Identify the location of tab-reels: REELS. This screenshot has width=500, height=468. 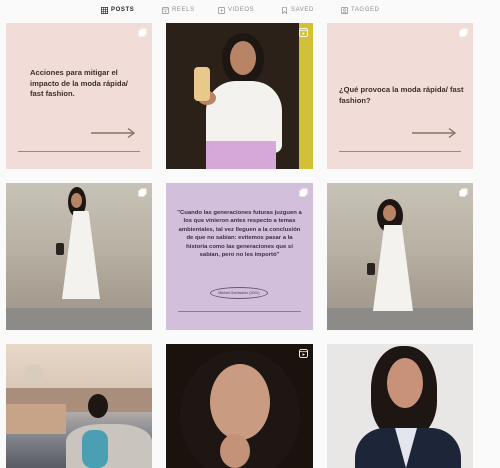
(178, 10).